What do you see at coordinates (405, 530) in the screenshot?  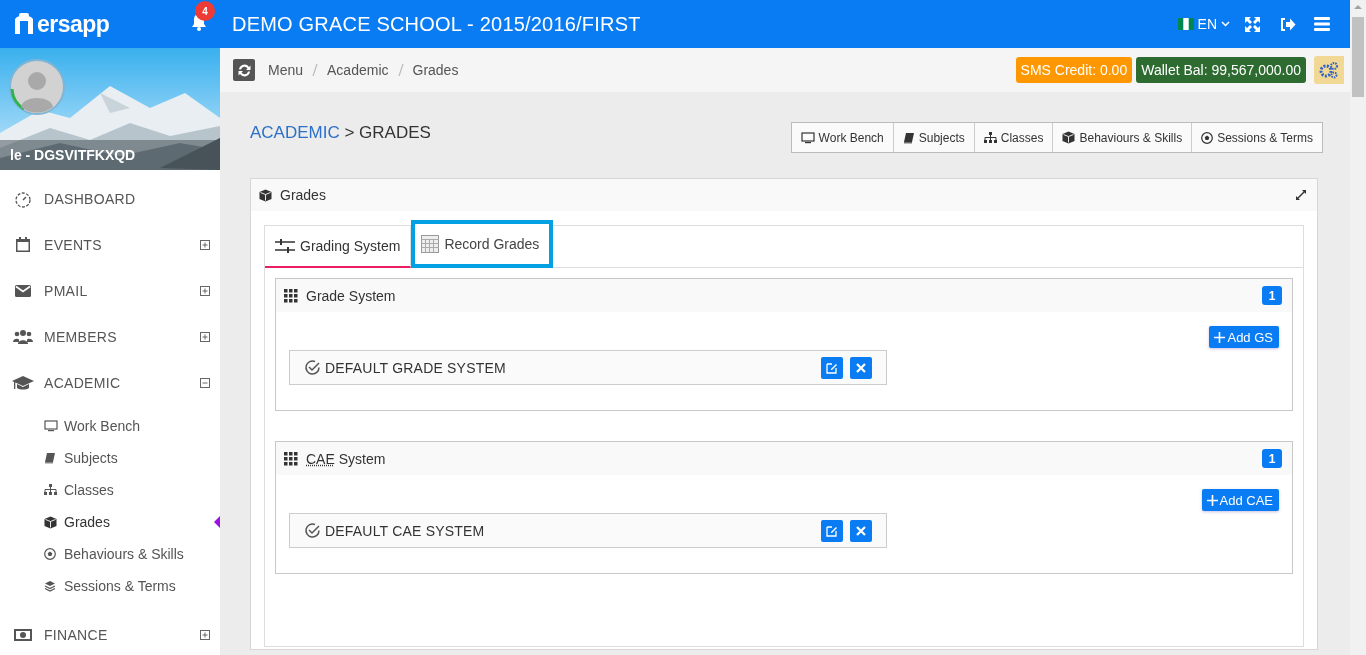 I see `entry-name: DEFAULT CAE SYSTEM` at bounding box center [405, 530].